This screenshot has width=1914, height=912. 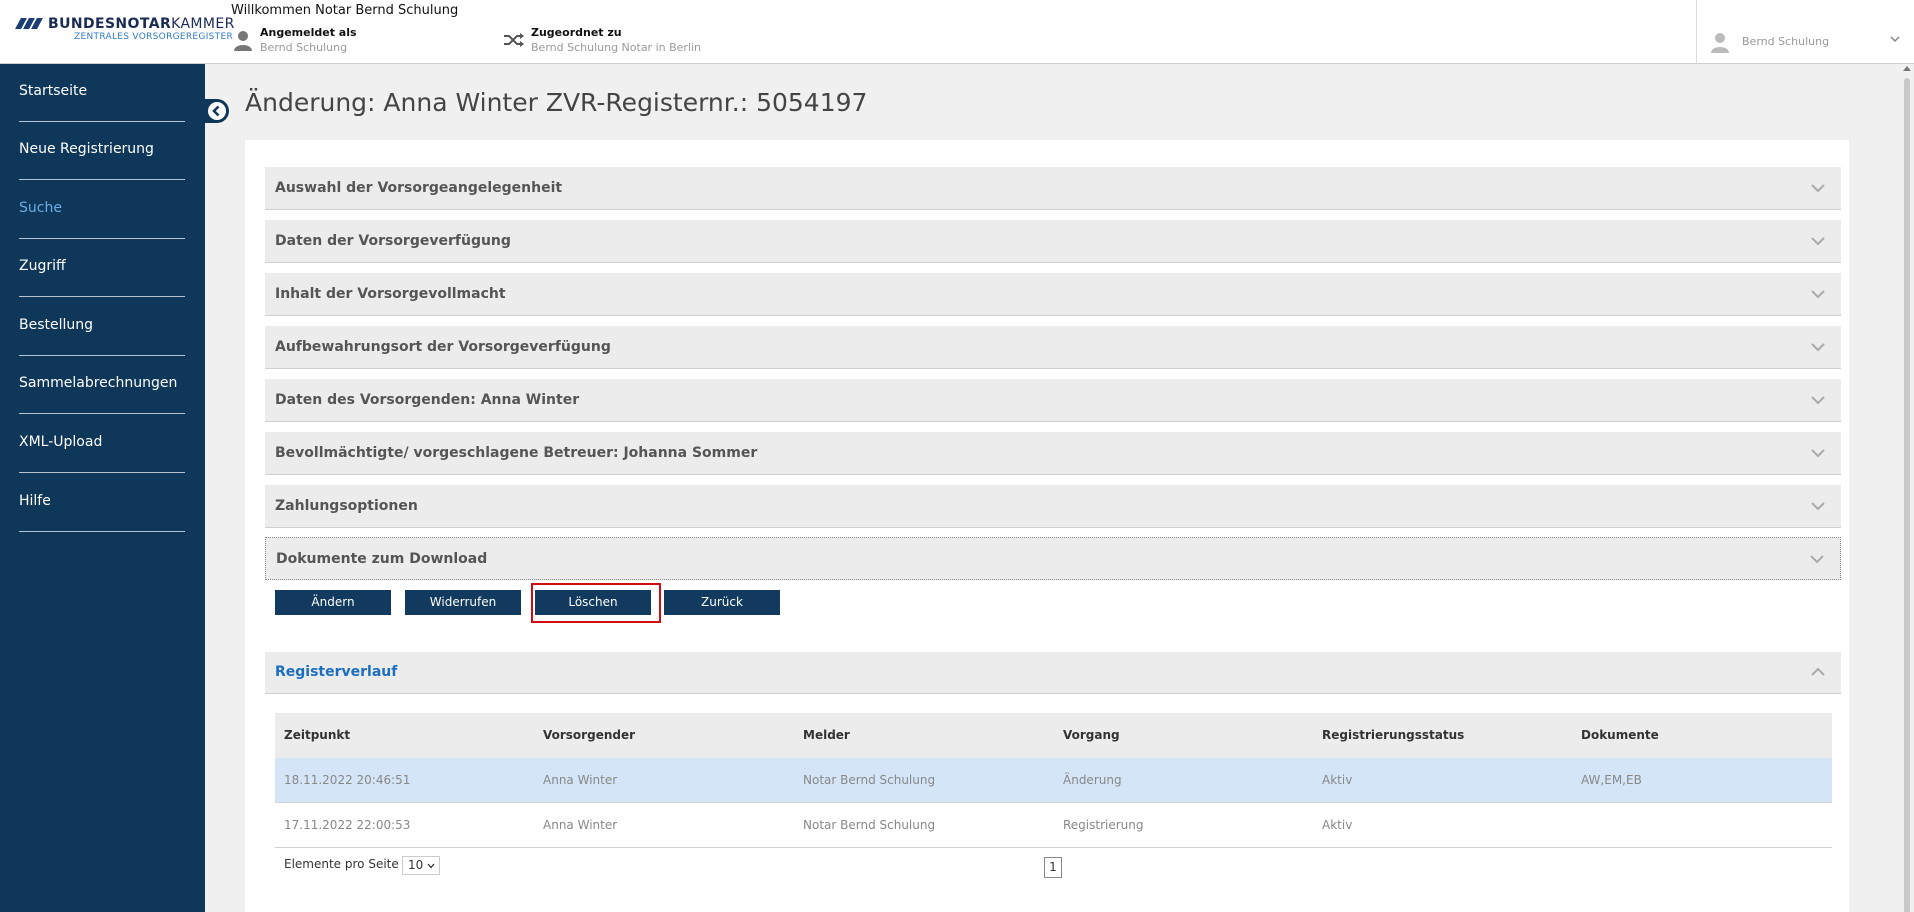 I want to click on items-per-page-select: 10, so click(x=421, y=865).